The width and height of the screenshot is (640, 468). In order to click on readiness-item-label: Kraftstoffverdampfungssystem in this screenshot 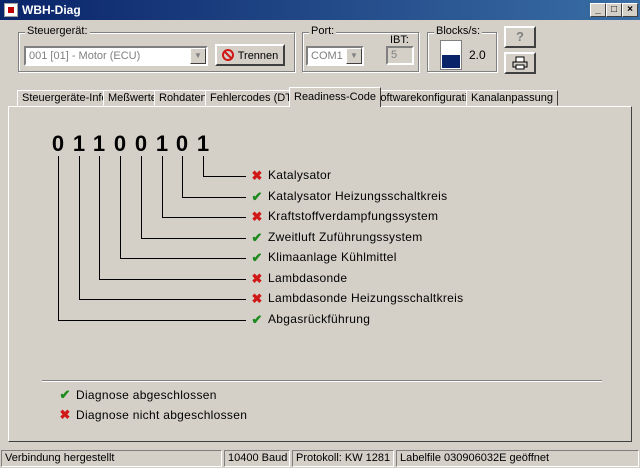, I will do `click(353, 216)`.